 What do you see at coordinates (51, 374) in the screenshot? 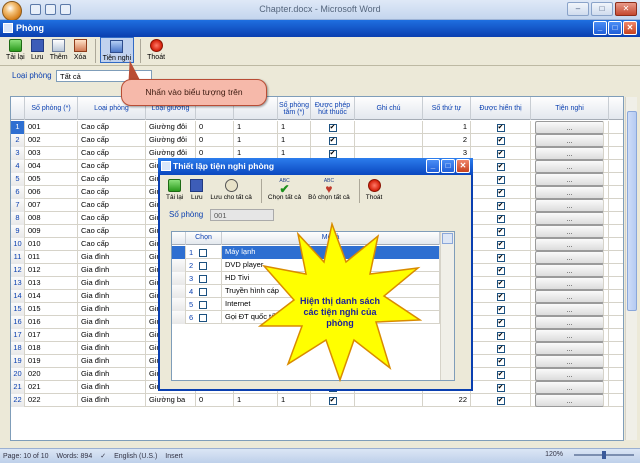
I see `table-cell: 020` at bounding box center [51, 374].